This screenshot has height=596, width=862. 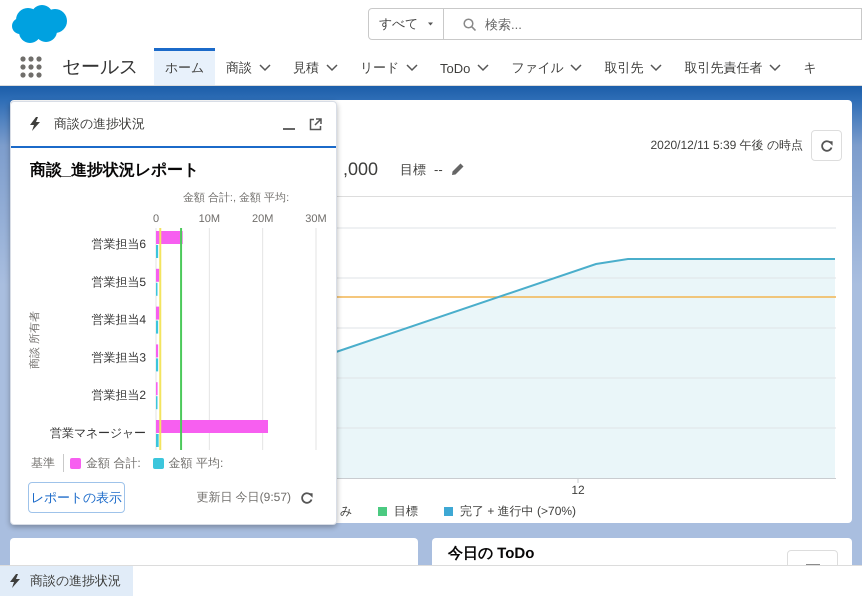 What do you see at coordinates (464, 66) in the screenshot?
I see `nav-tab: ToDo` at bounding box center [464, 66].